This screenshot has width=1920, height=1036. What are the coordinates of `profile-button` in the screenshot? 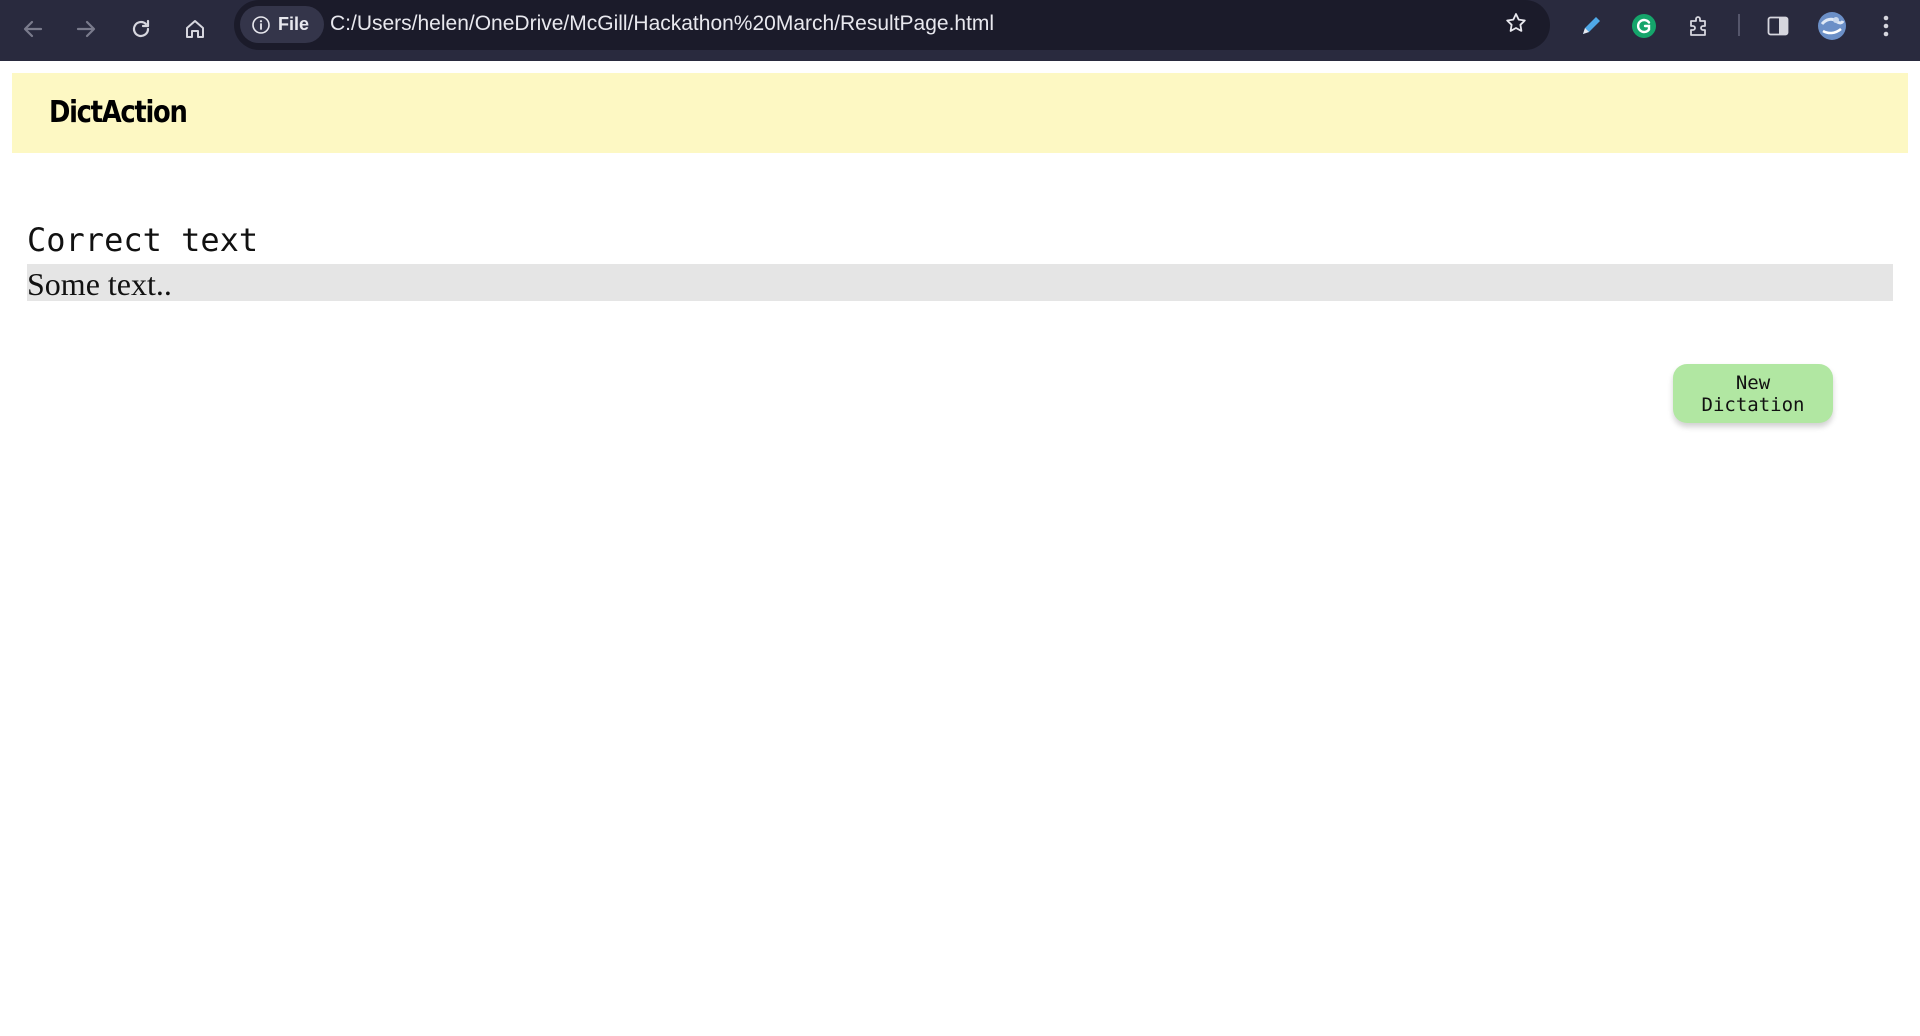 It's located at (1832, 28).